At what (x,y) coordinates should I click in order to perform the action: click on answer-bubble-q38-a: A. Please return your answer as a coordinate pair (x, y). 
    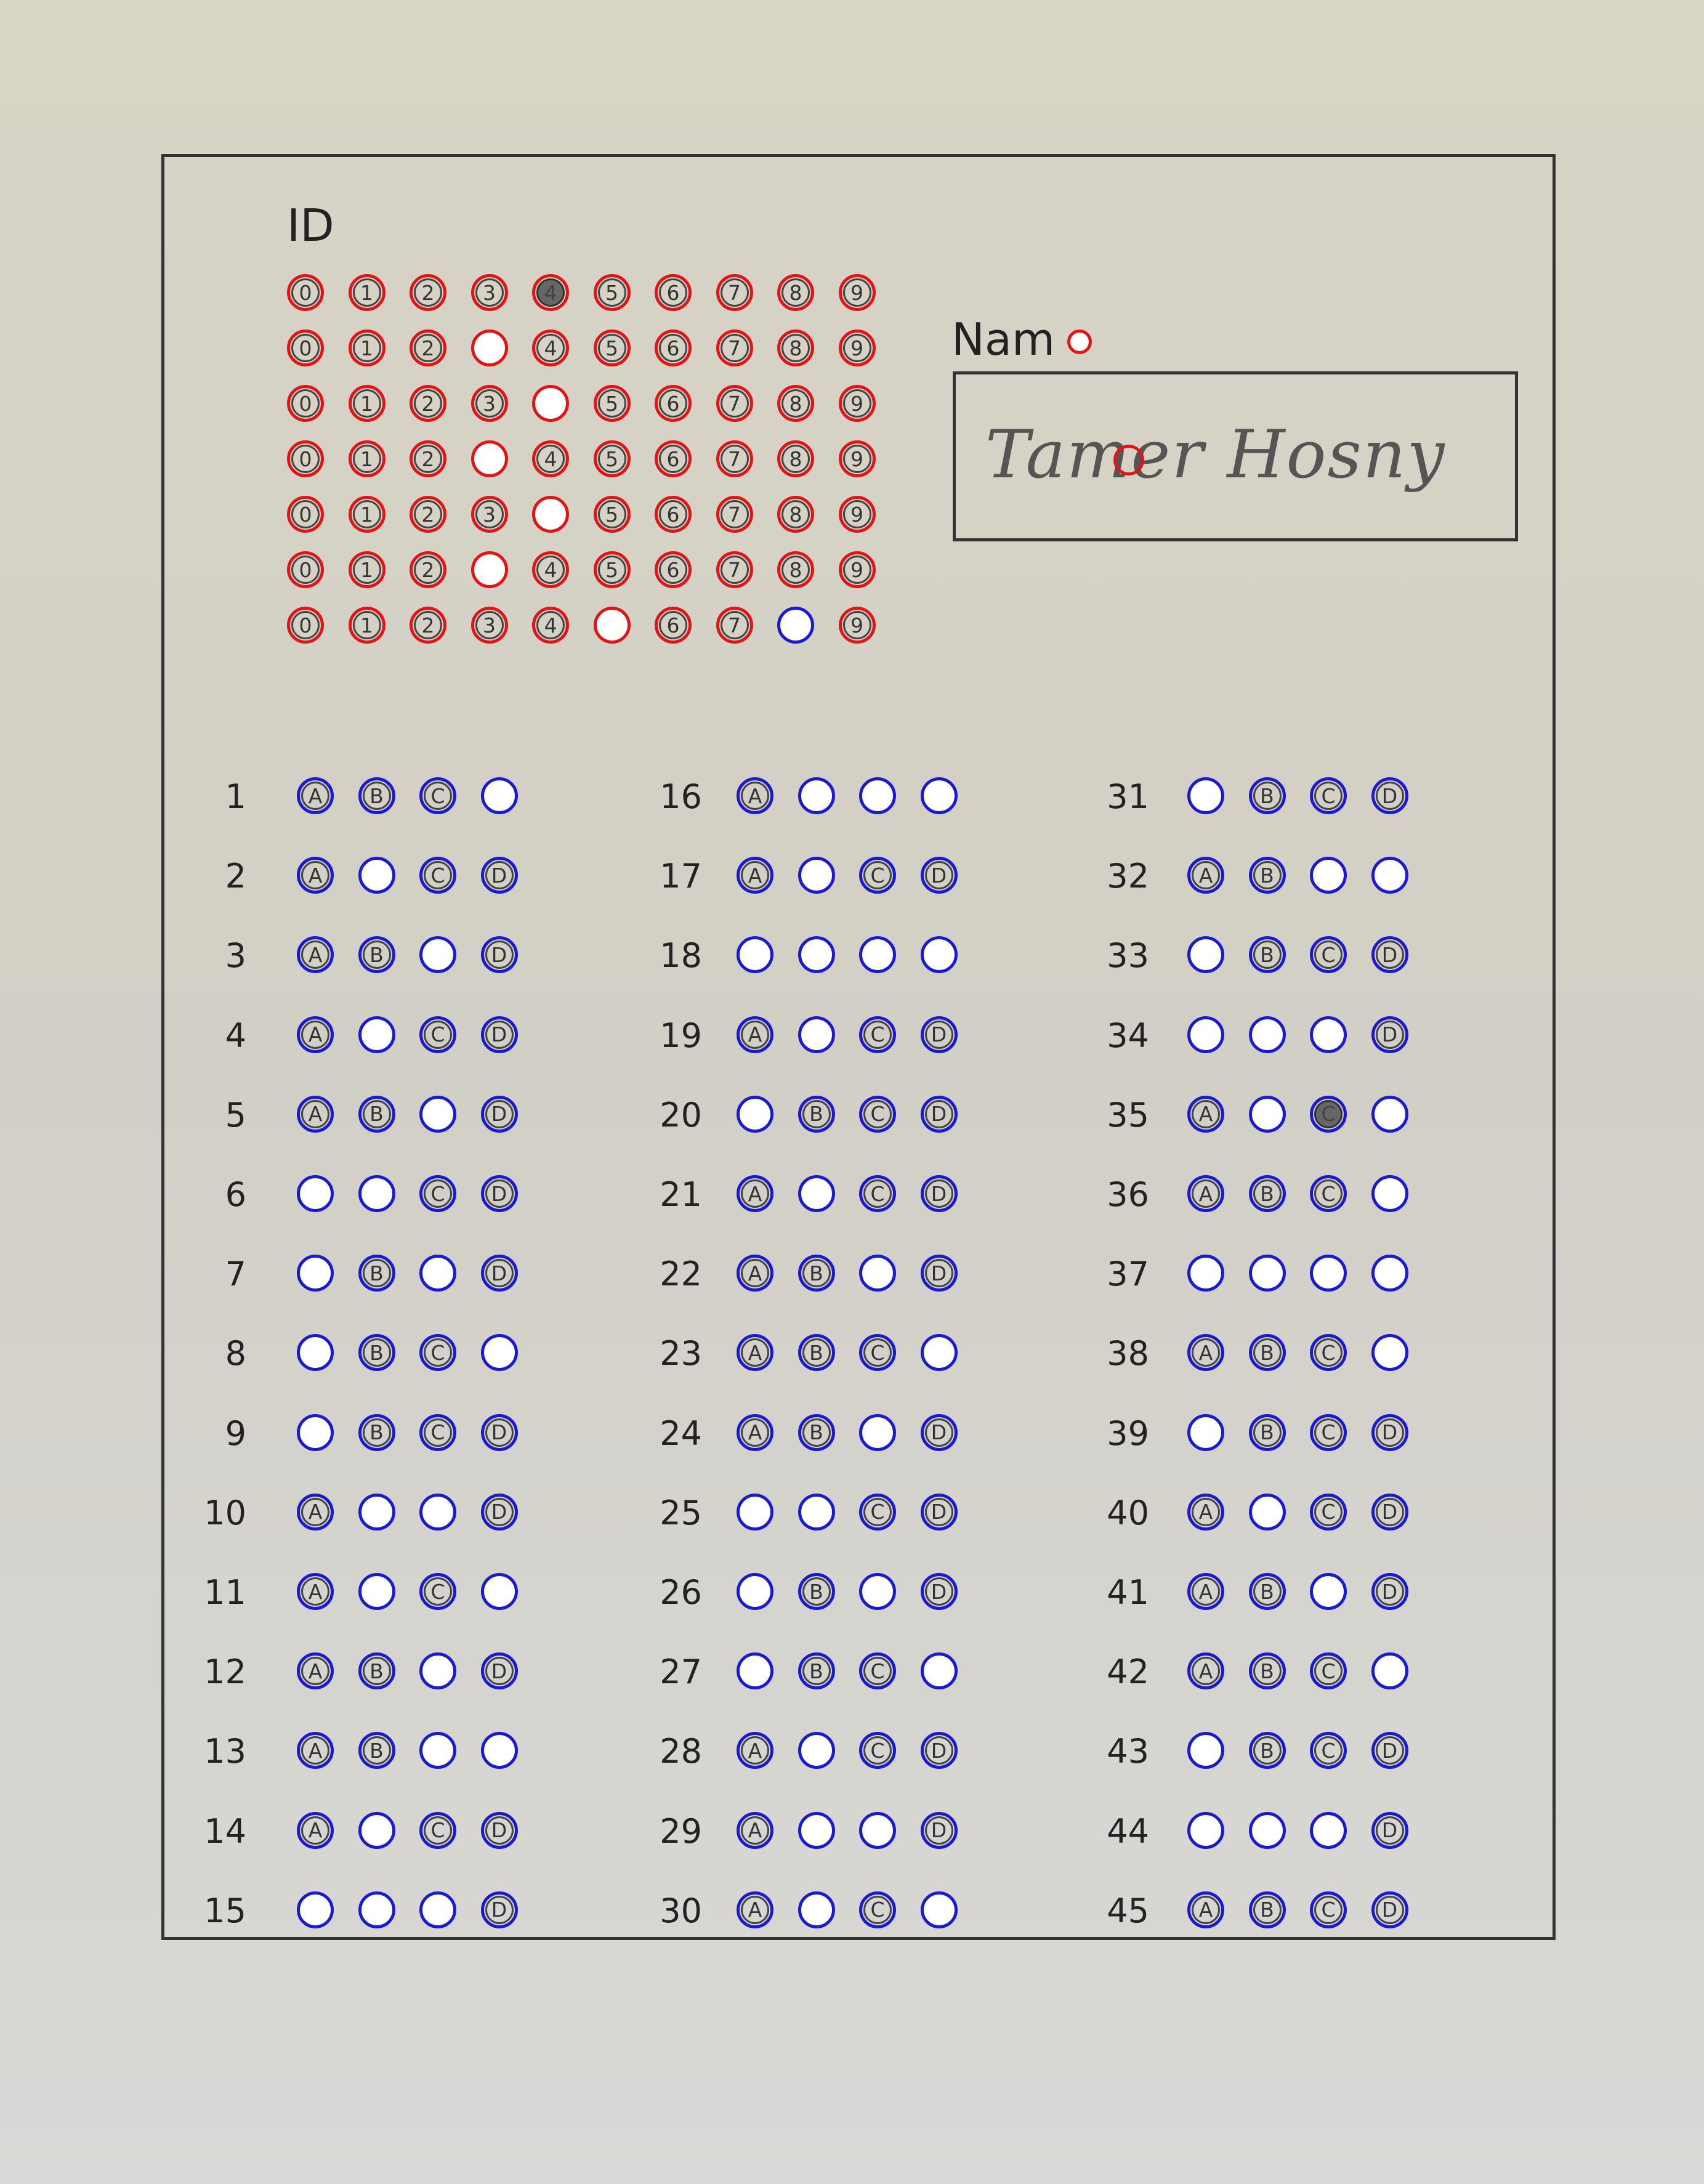
    Looking at the image, I should click on (1205, 1353).